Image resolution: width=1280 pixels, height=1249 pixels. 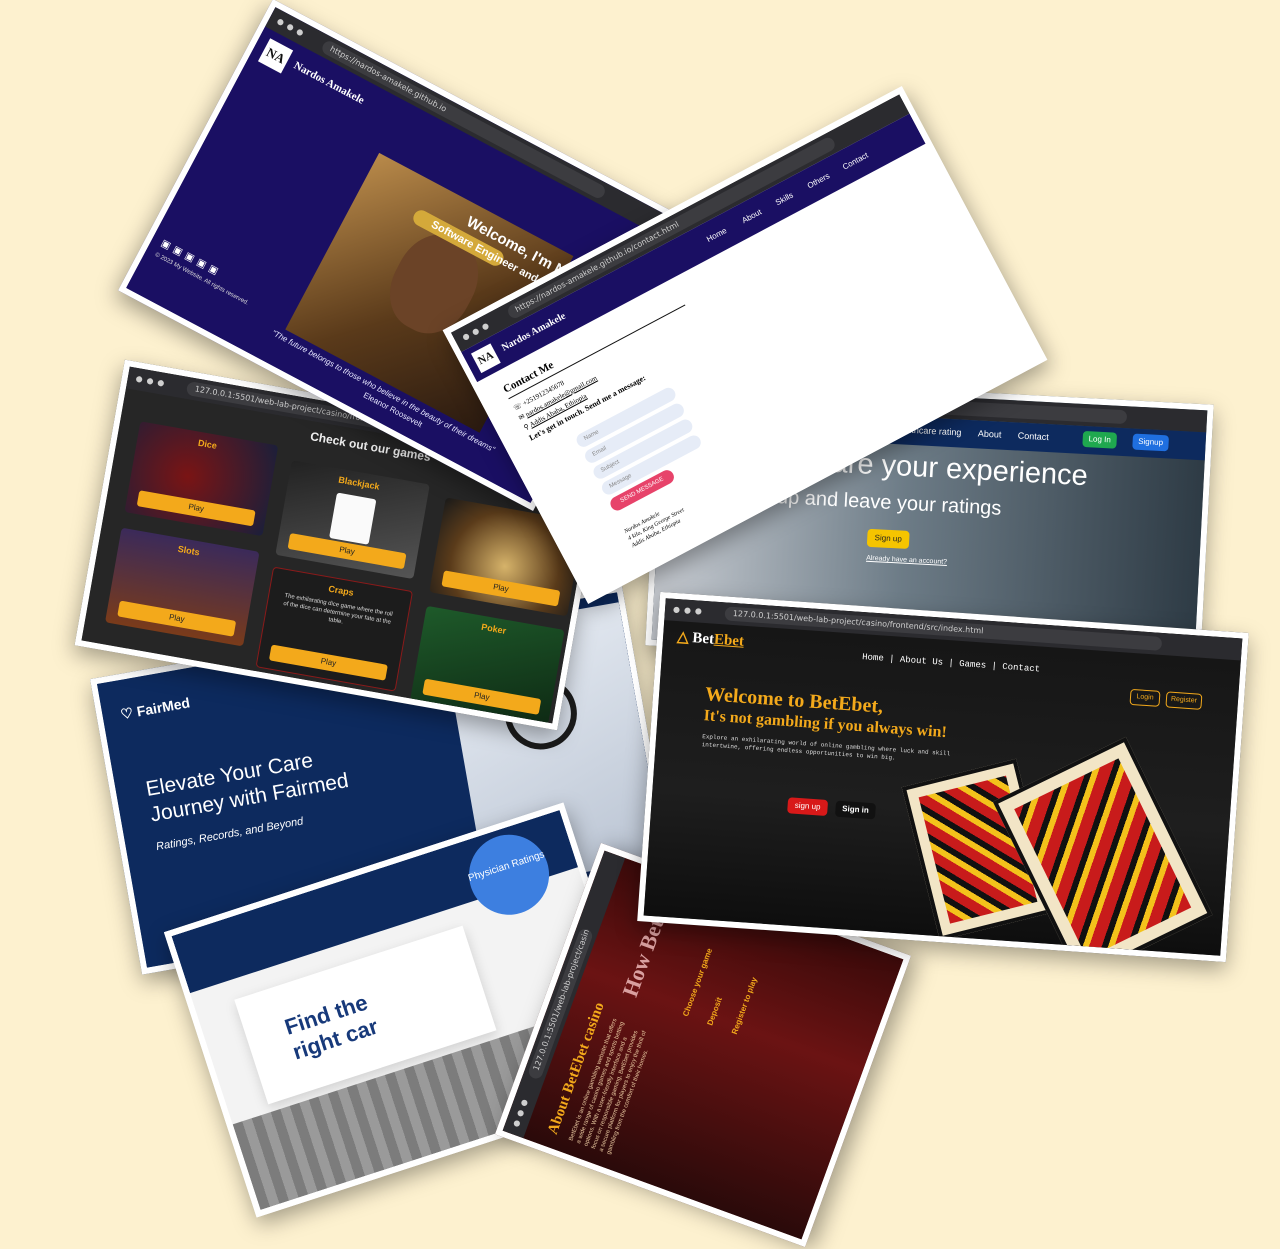 What do you see at coordinates (196, 508) in the screenshot?
I see `play-button-dice: Play` at bounding box center [196, 508].